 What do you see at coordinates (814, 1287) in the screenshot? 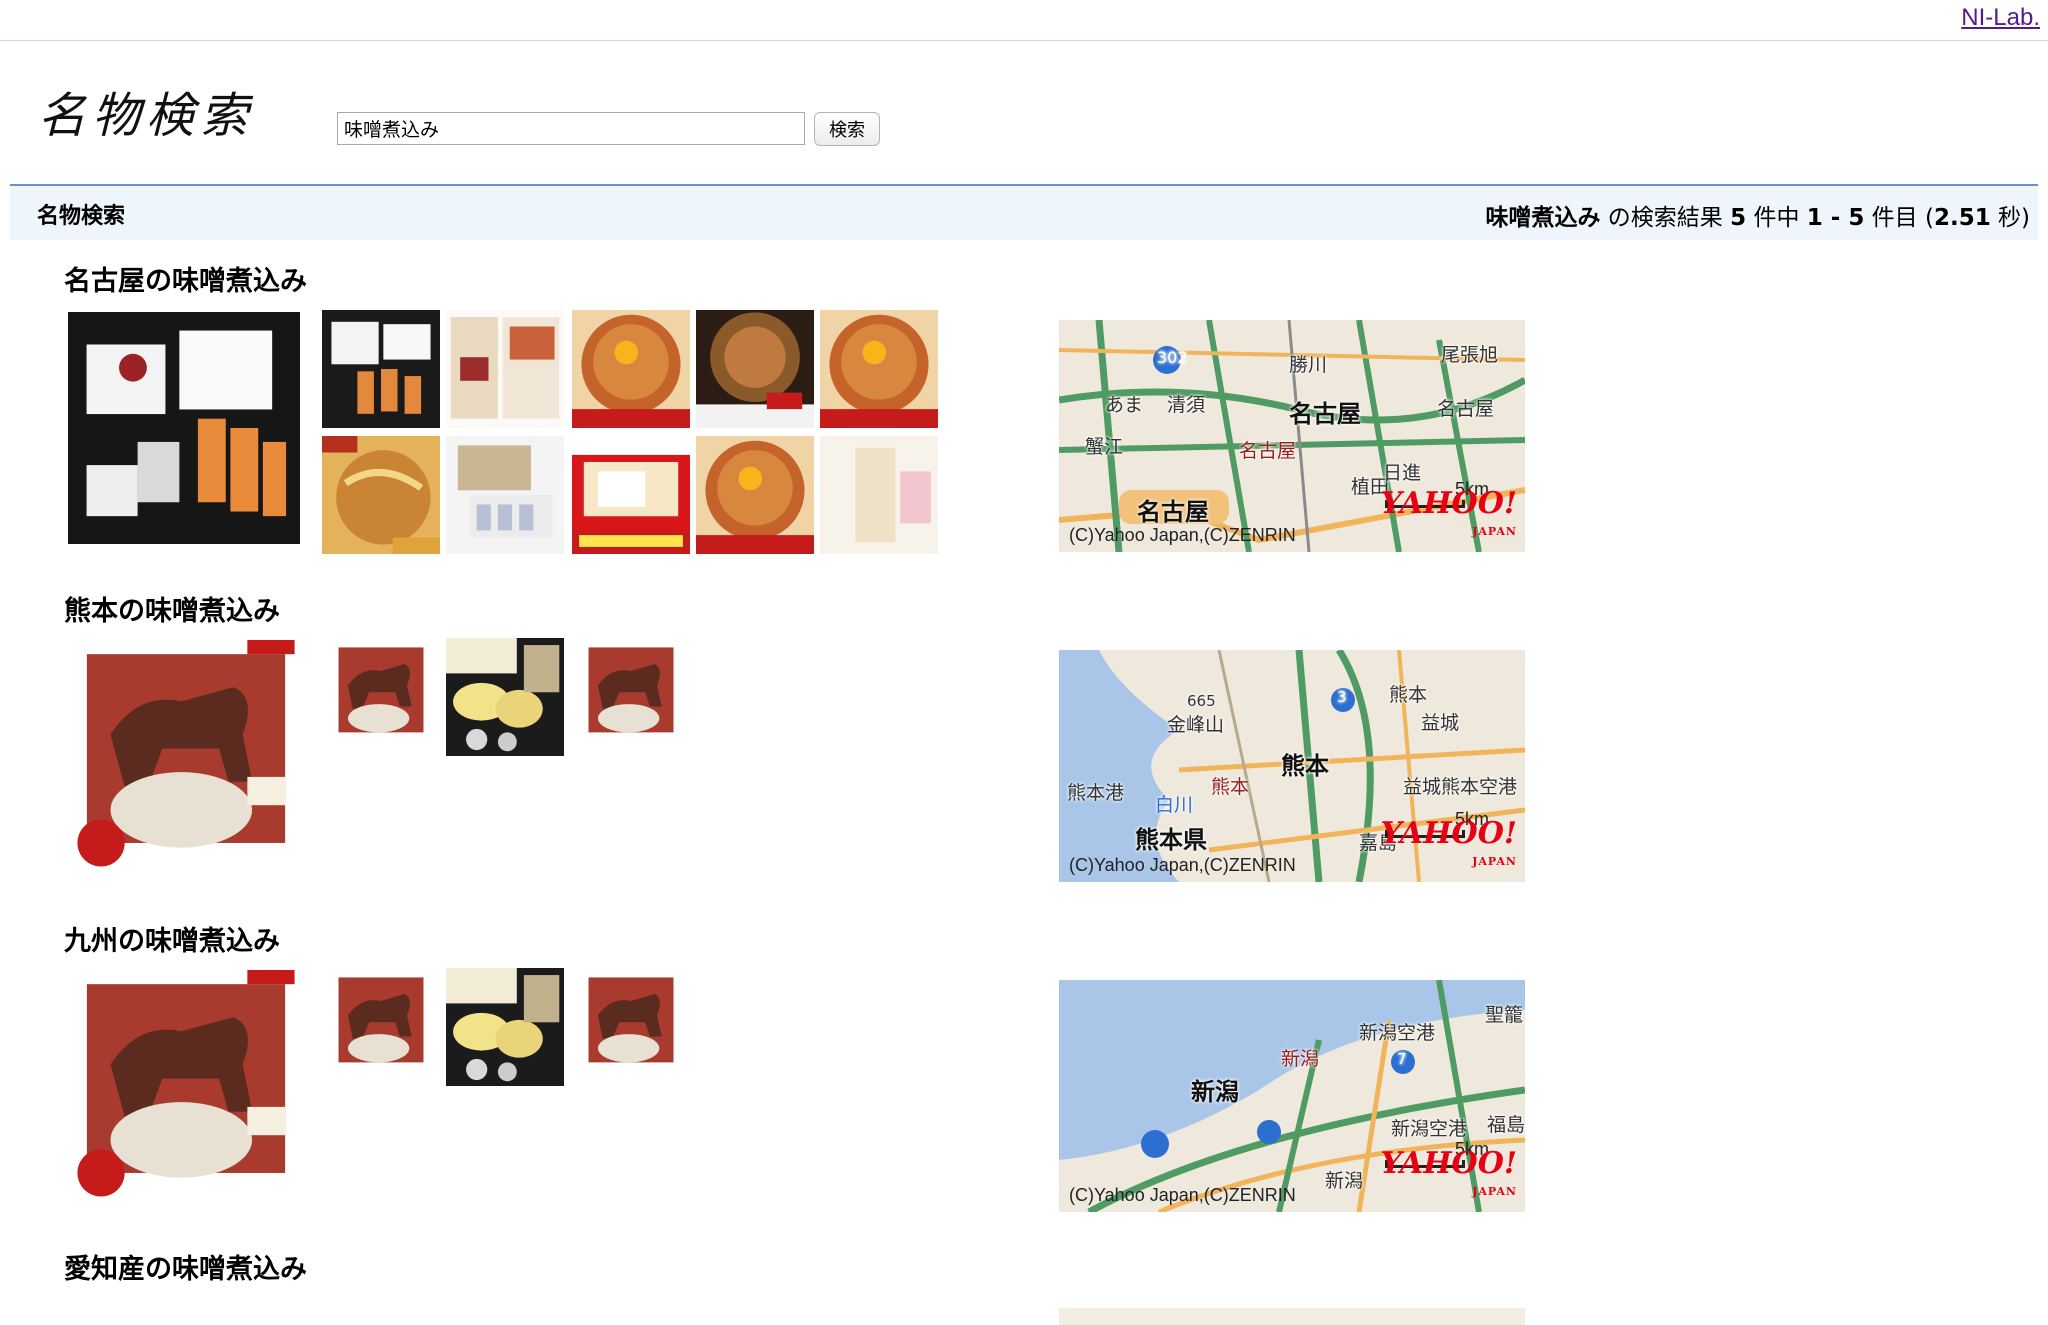
I see `result-section-aichi: 愛知産の味噌煮込み` at bounding box center [814, 1287].